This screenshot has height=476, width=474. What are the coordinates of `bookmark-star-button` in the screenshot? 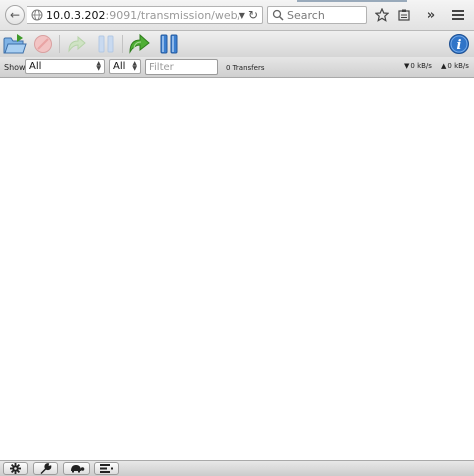 It's located at (382, 15).